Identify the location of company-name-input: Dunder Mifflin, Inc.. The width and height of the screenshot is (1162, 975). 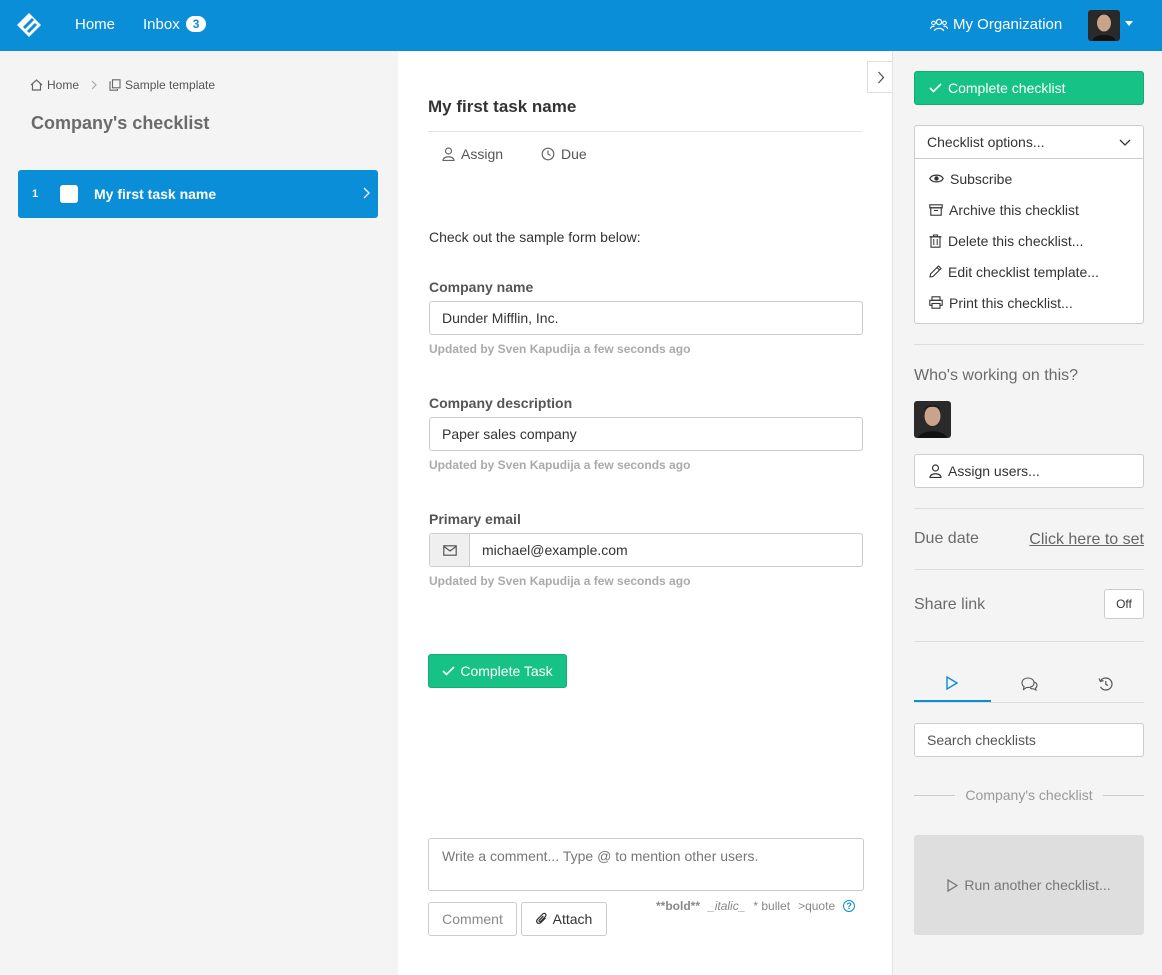
(646, 318).